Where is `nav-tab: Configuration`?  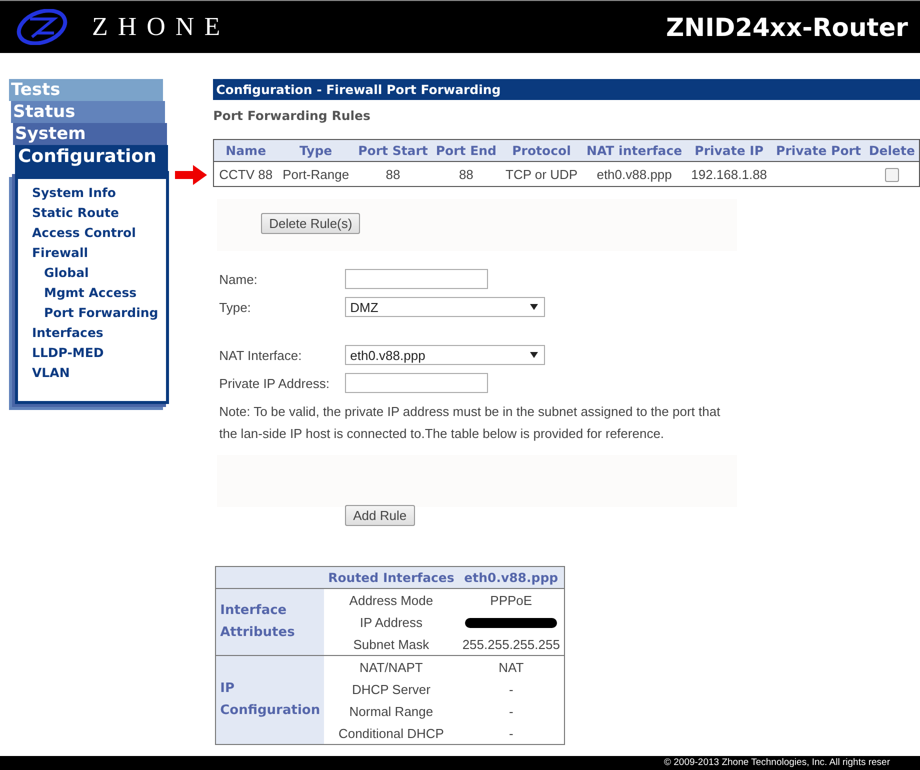
nav-tab: Configuration is located at coordinates (91, 158).